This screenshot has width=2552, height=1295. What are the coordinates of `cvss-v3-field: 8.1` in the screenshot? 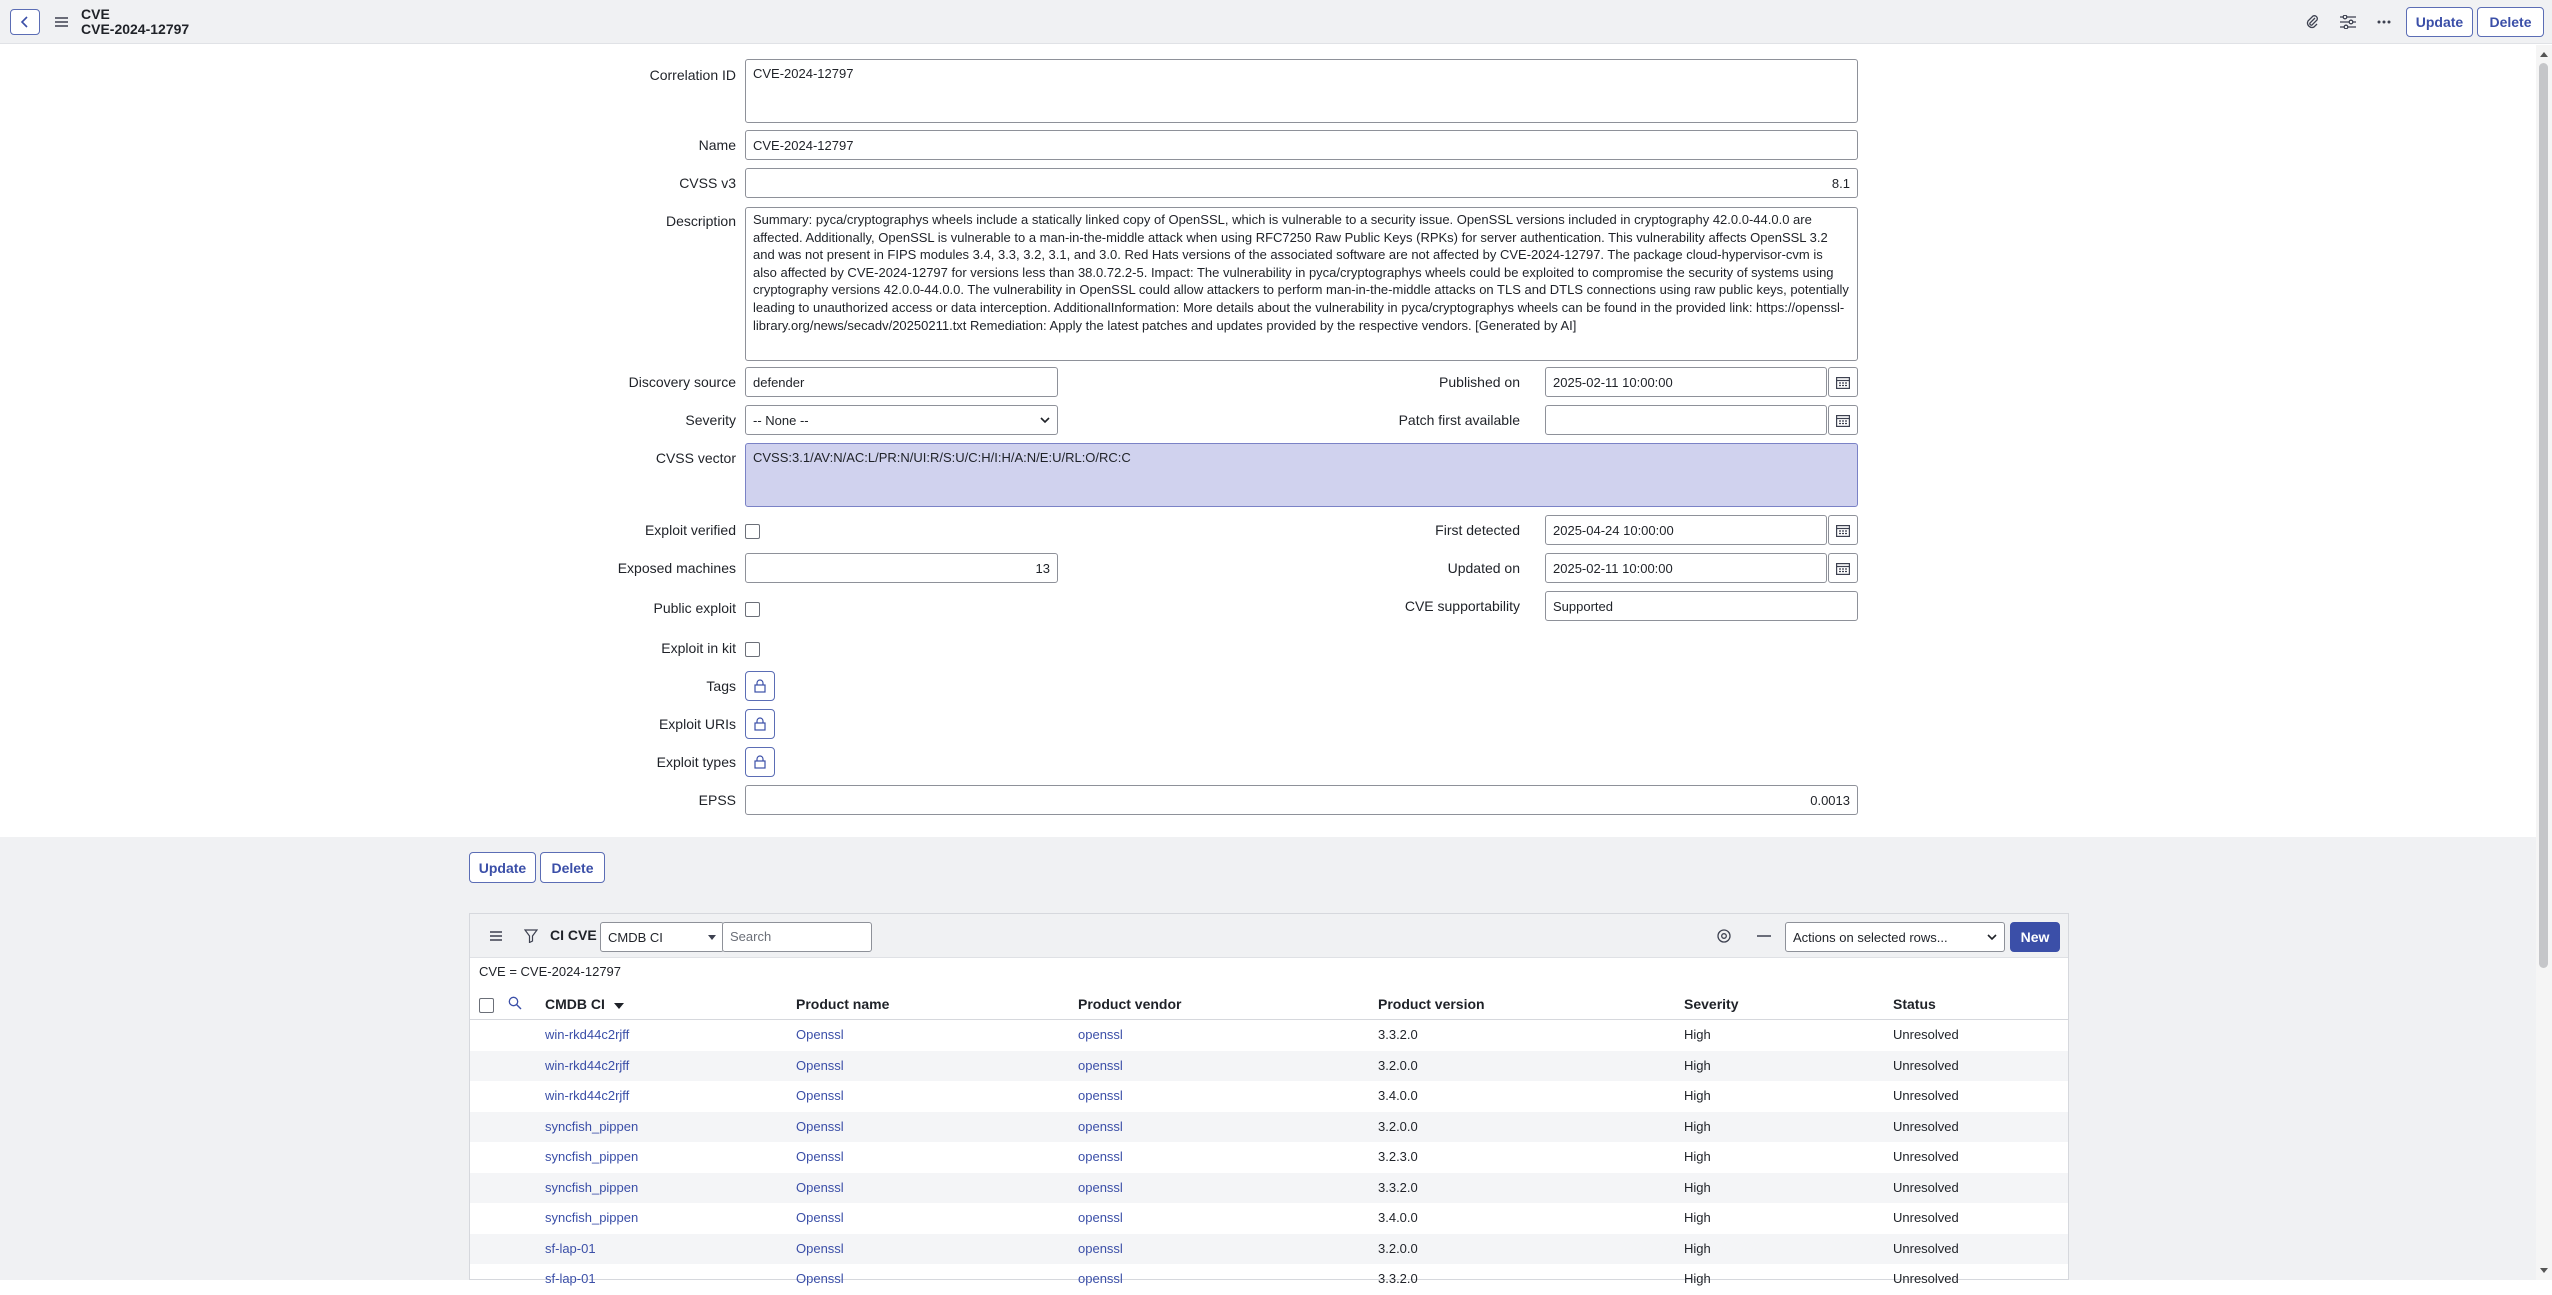 It's located at (1301, 183).